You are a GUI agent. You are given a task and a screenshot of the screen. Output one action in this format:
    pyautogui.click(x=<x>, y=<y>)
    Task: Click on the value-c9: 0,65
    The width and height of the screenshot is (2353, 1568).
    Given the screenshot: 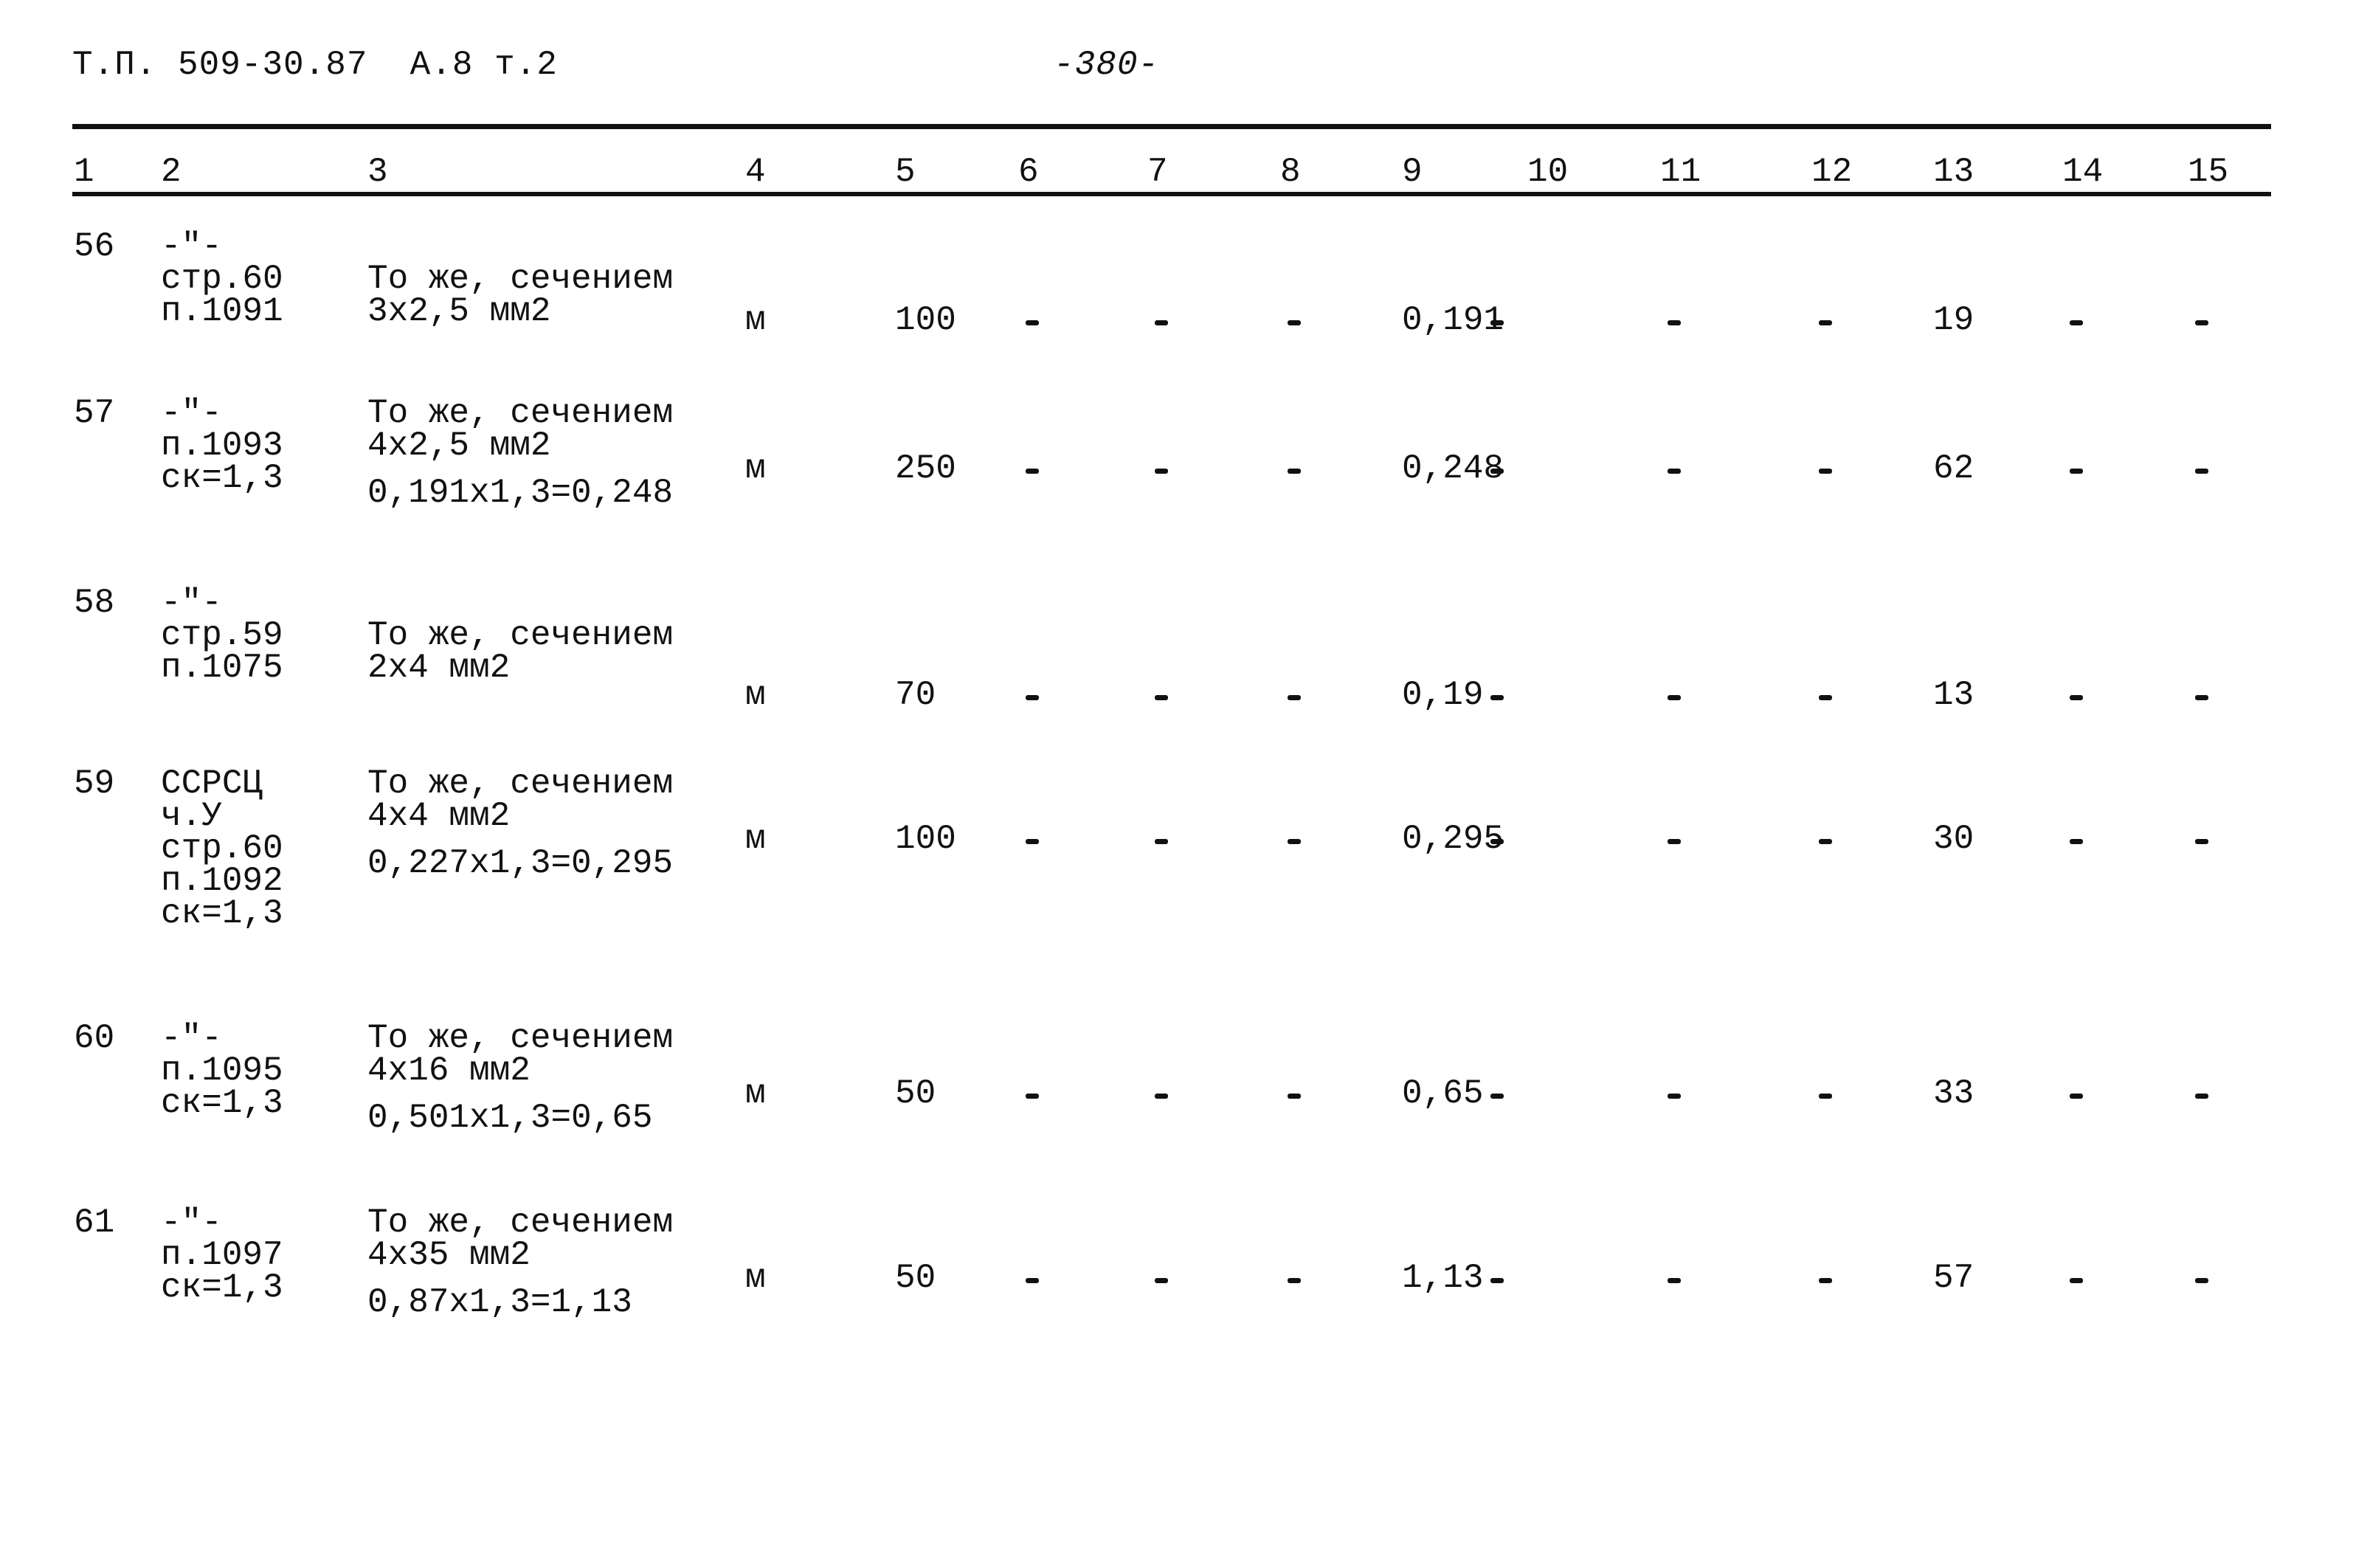 What is the action you would take?
    pyautogui.click(x=1443, y=1093)
    